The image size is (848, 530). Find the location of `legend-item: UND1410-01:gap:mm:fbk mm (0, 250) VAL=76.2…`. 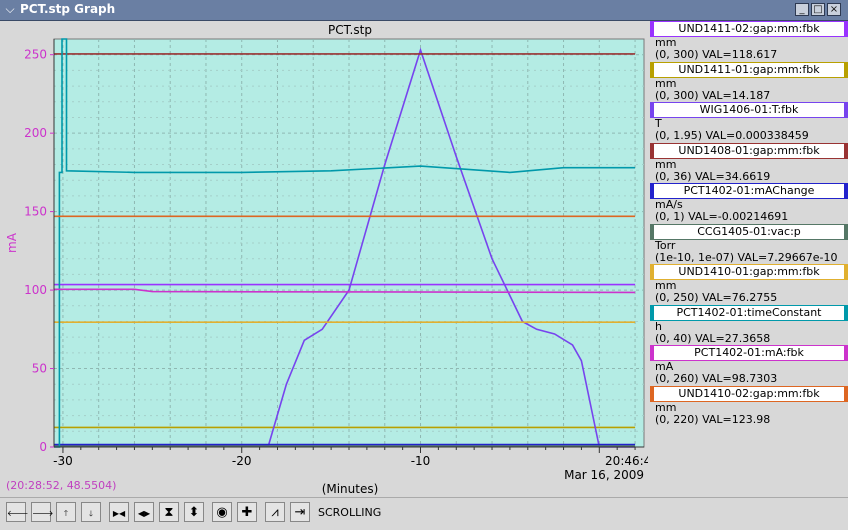

legend-item: UND1410-01:gap:mm:fbk mm (0, 250) VAL=76.2… is located at coordinates (748, 284).